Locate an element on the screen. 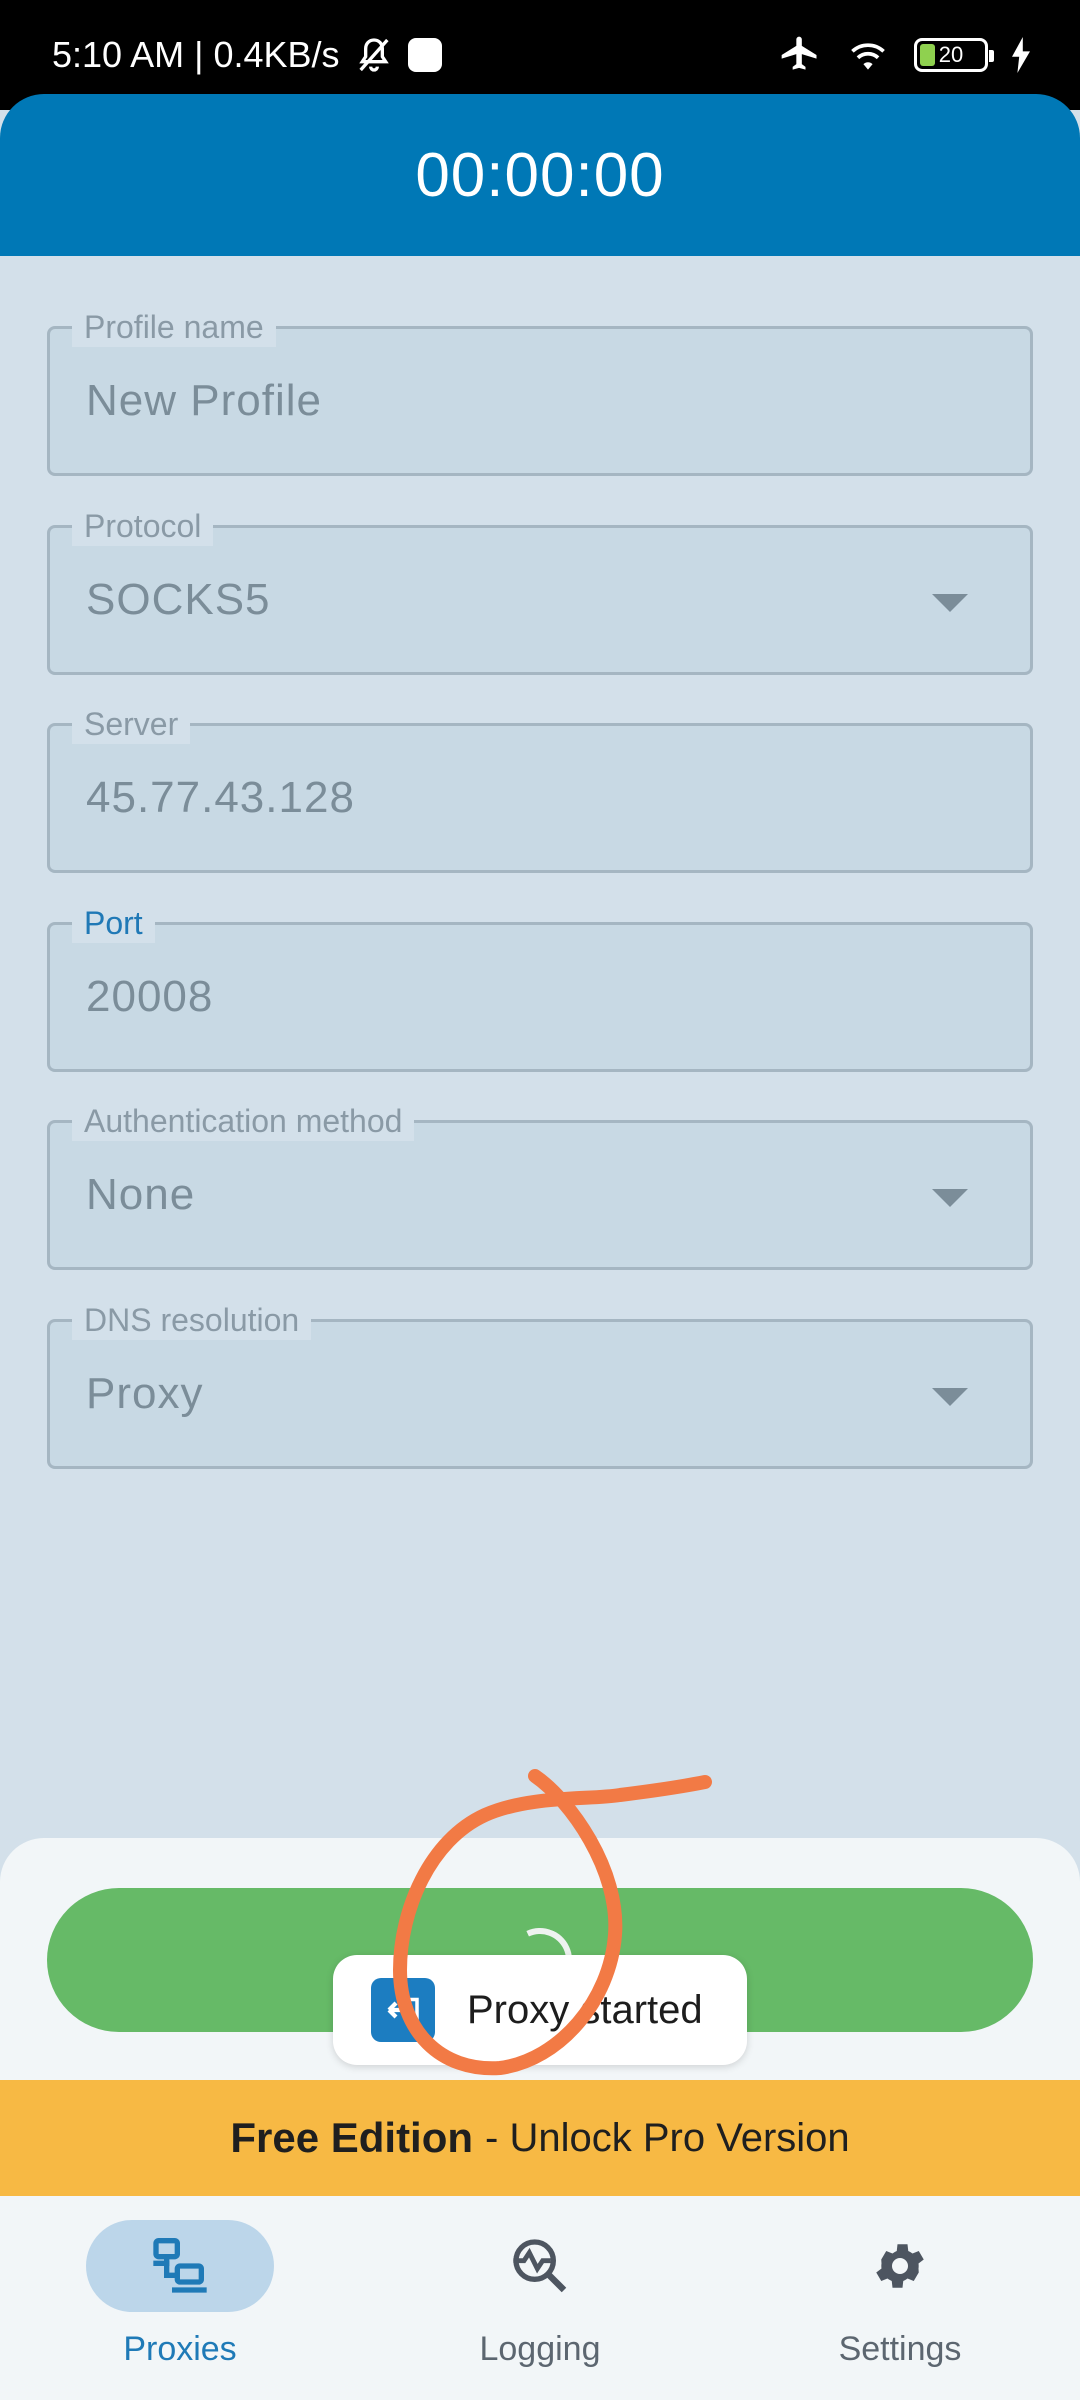 This screenshot has width=1080, height=2400. nav-label-logging: Logging is located at coordinates (540, 2349).